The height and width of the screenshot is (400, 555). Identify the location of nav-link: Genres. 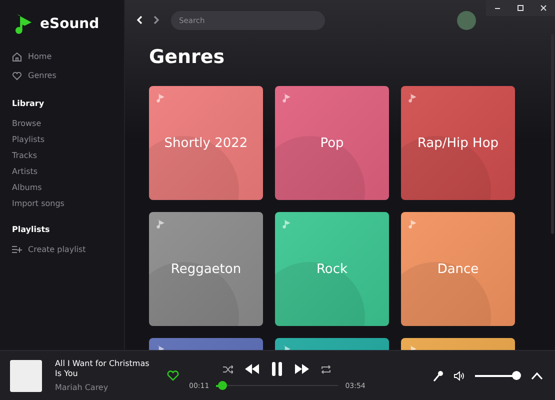
(42, 75).